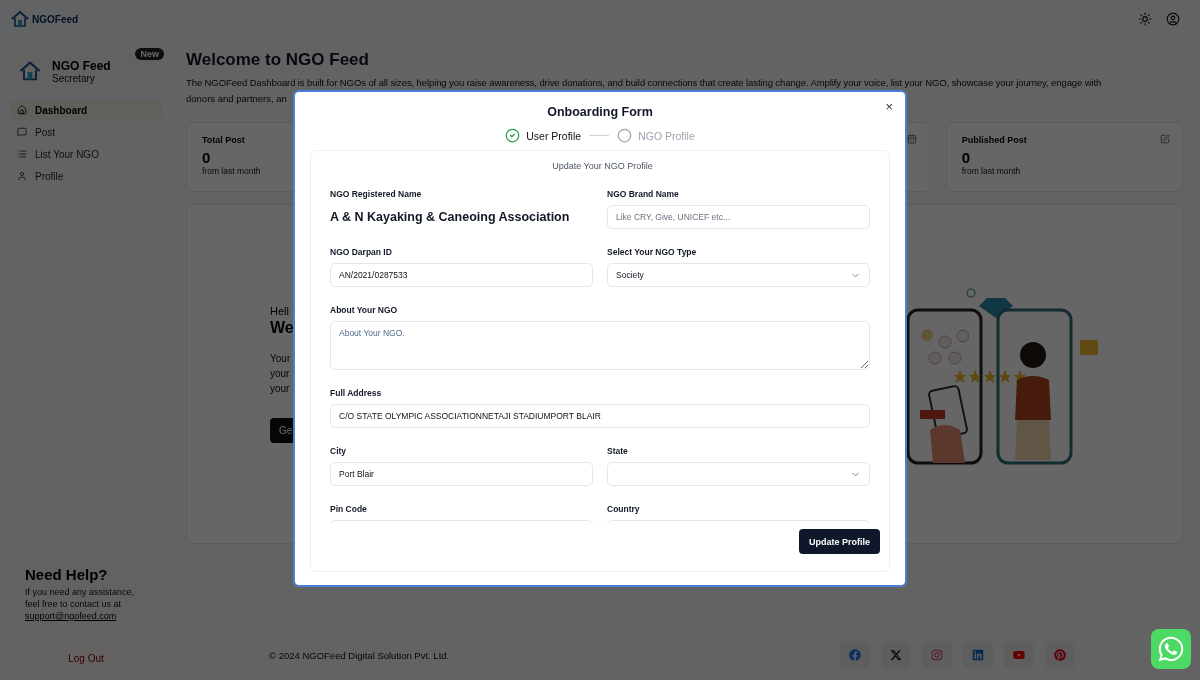 This screenshot has width=1200, height=680. What do you see at coordinates (600, 416) in the screenshot?
I see `input-field: C/O STATE OLYMPIC ASSOCIATIONNETAJI STADIUMPORT BLAIR` at bounding box center [600, 416].